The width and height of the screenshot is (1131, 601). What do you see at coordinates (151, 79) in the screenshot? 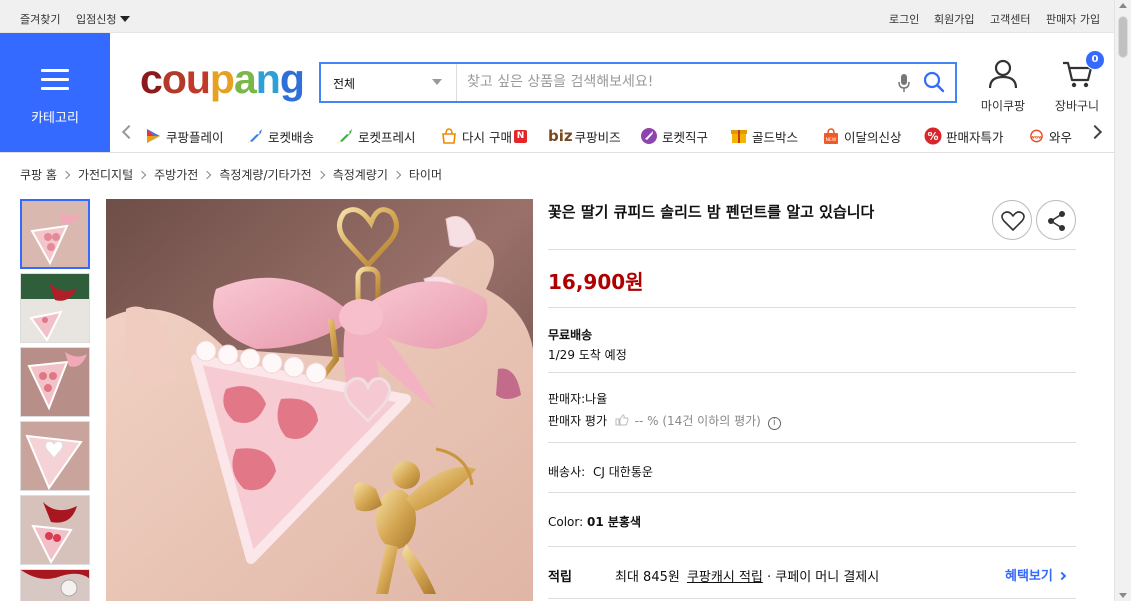
I see `logo-letter: c` at bounding box center [151, 79].